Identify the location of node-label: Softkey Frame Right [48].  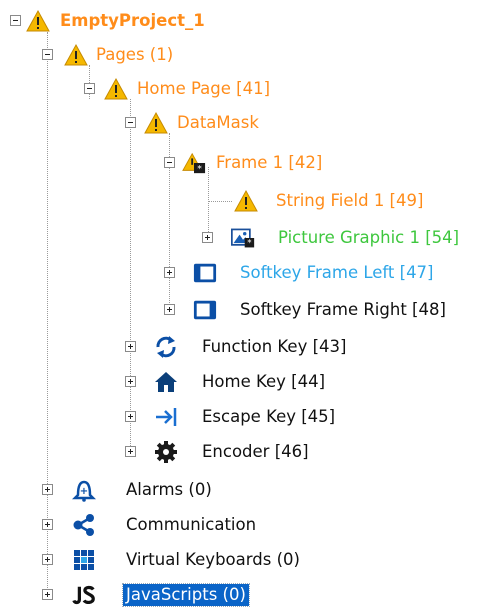
(343, 309).